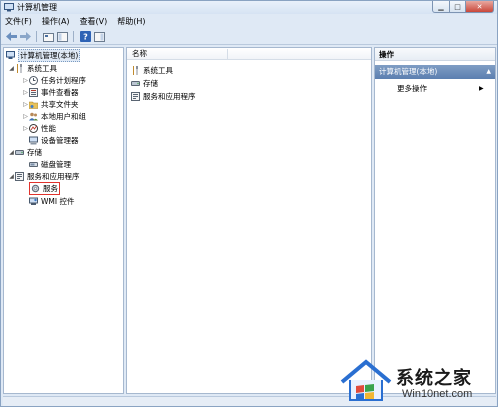 This screenshot has width=498, height=407. Describe the element at coordinates (139, 53) in the screenshot. I see `column-name-label: 名称` at that location.